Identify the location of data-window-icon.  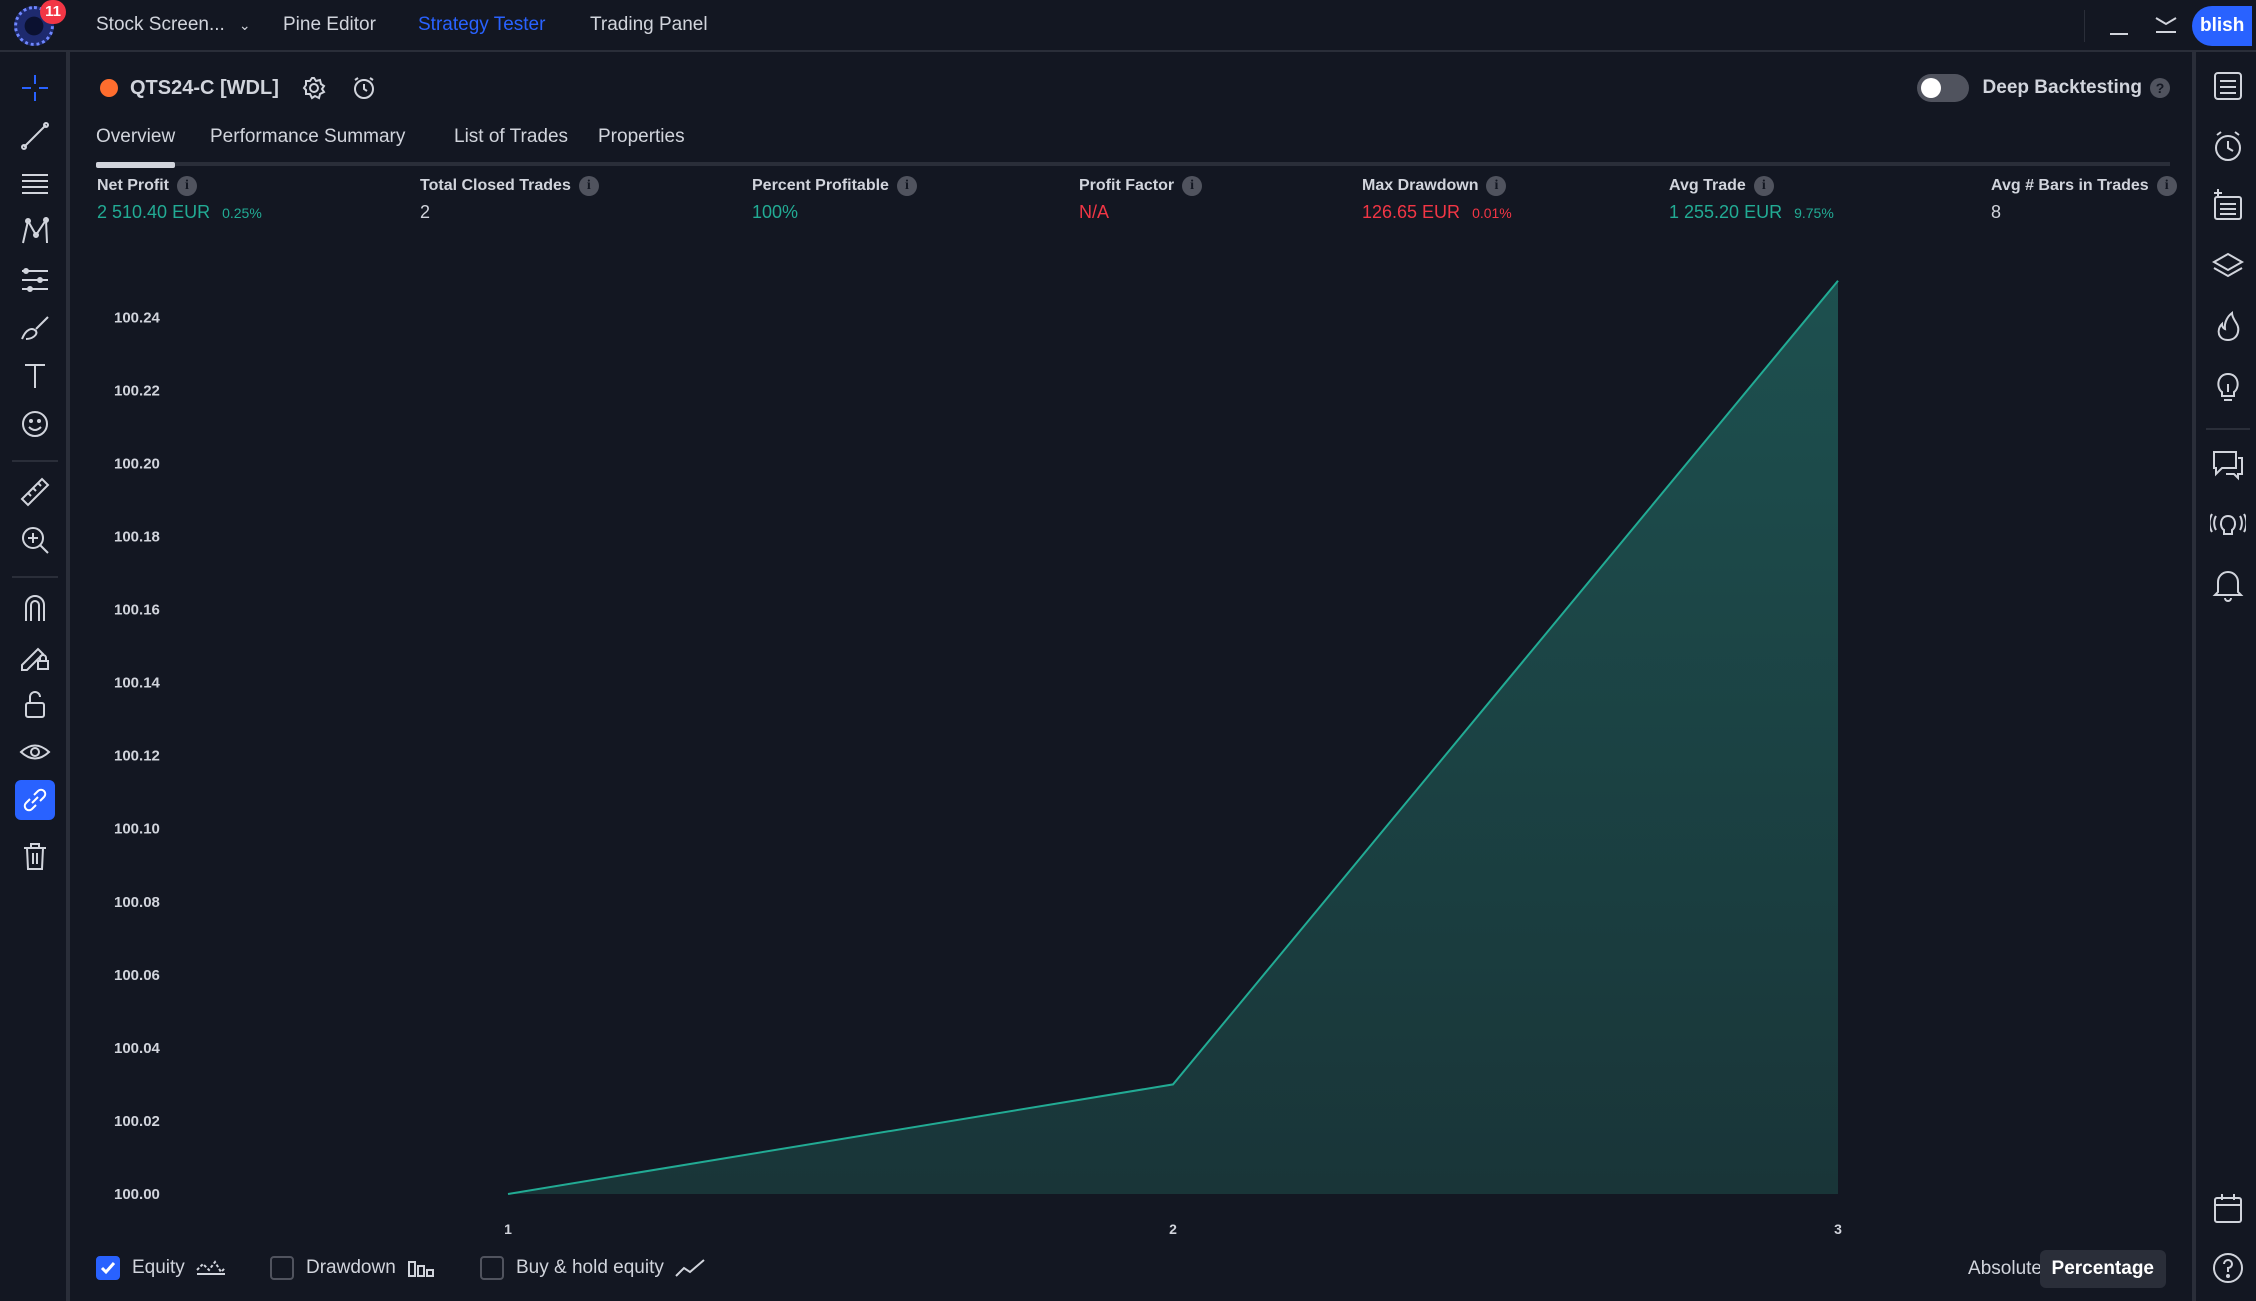
(2228, 206).